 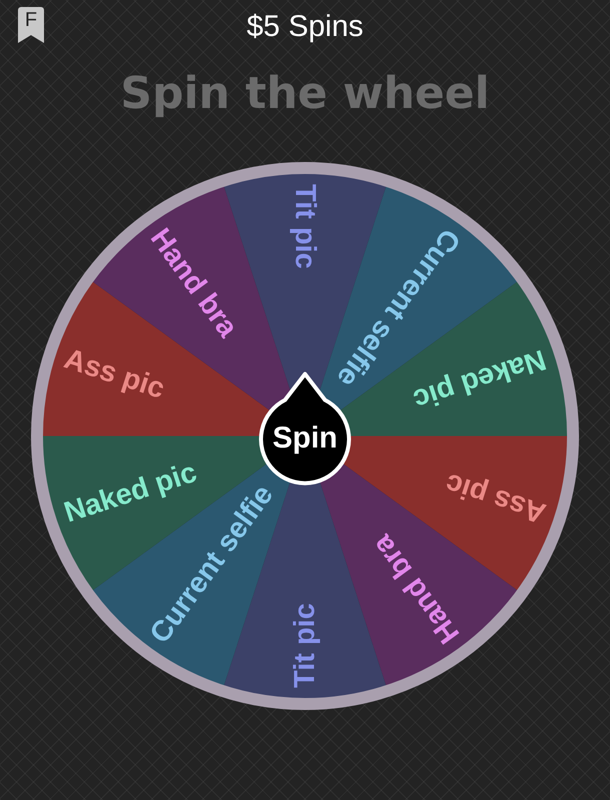 I want to click on bookmark-badge: F, so click(x=31, y=25).